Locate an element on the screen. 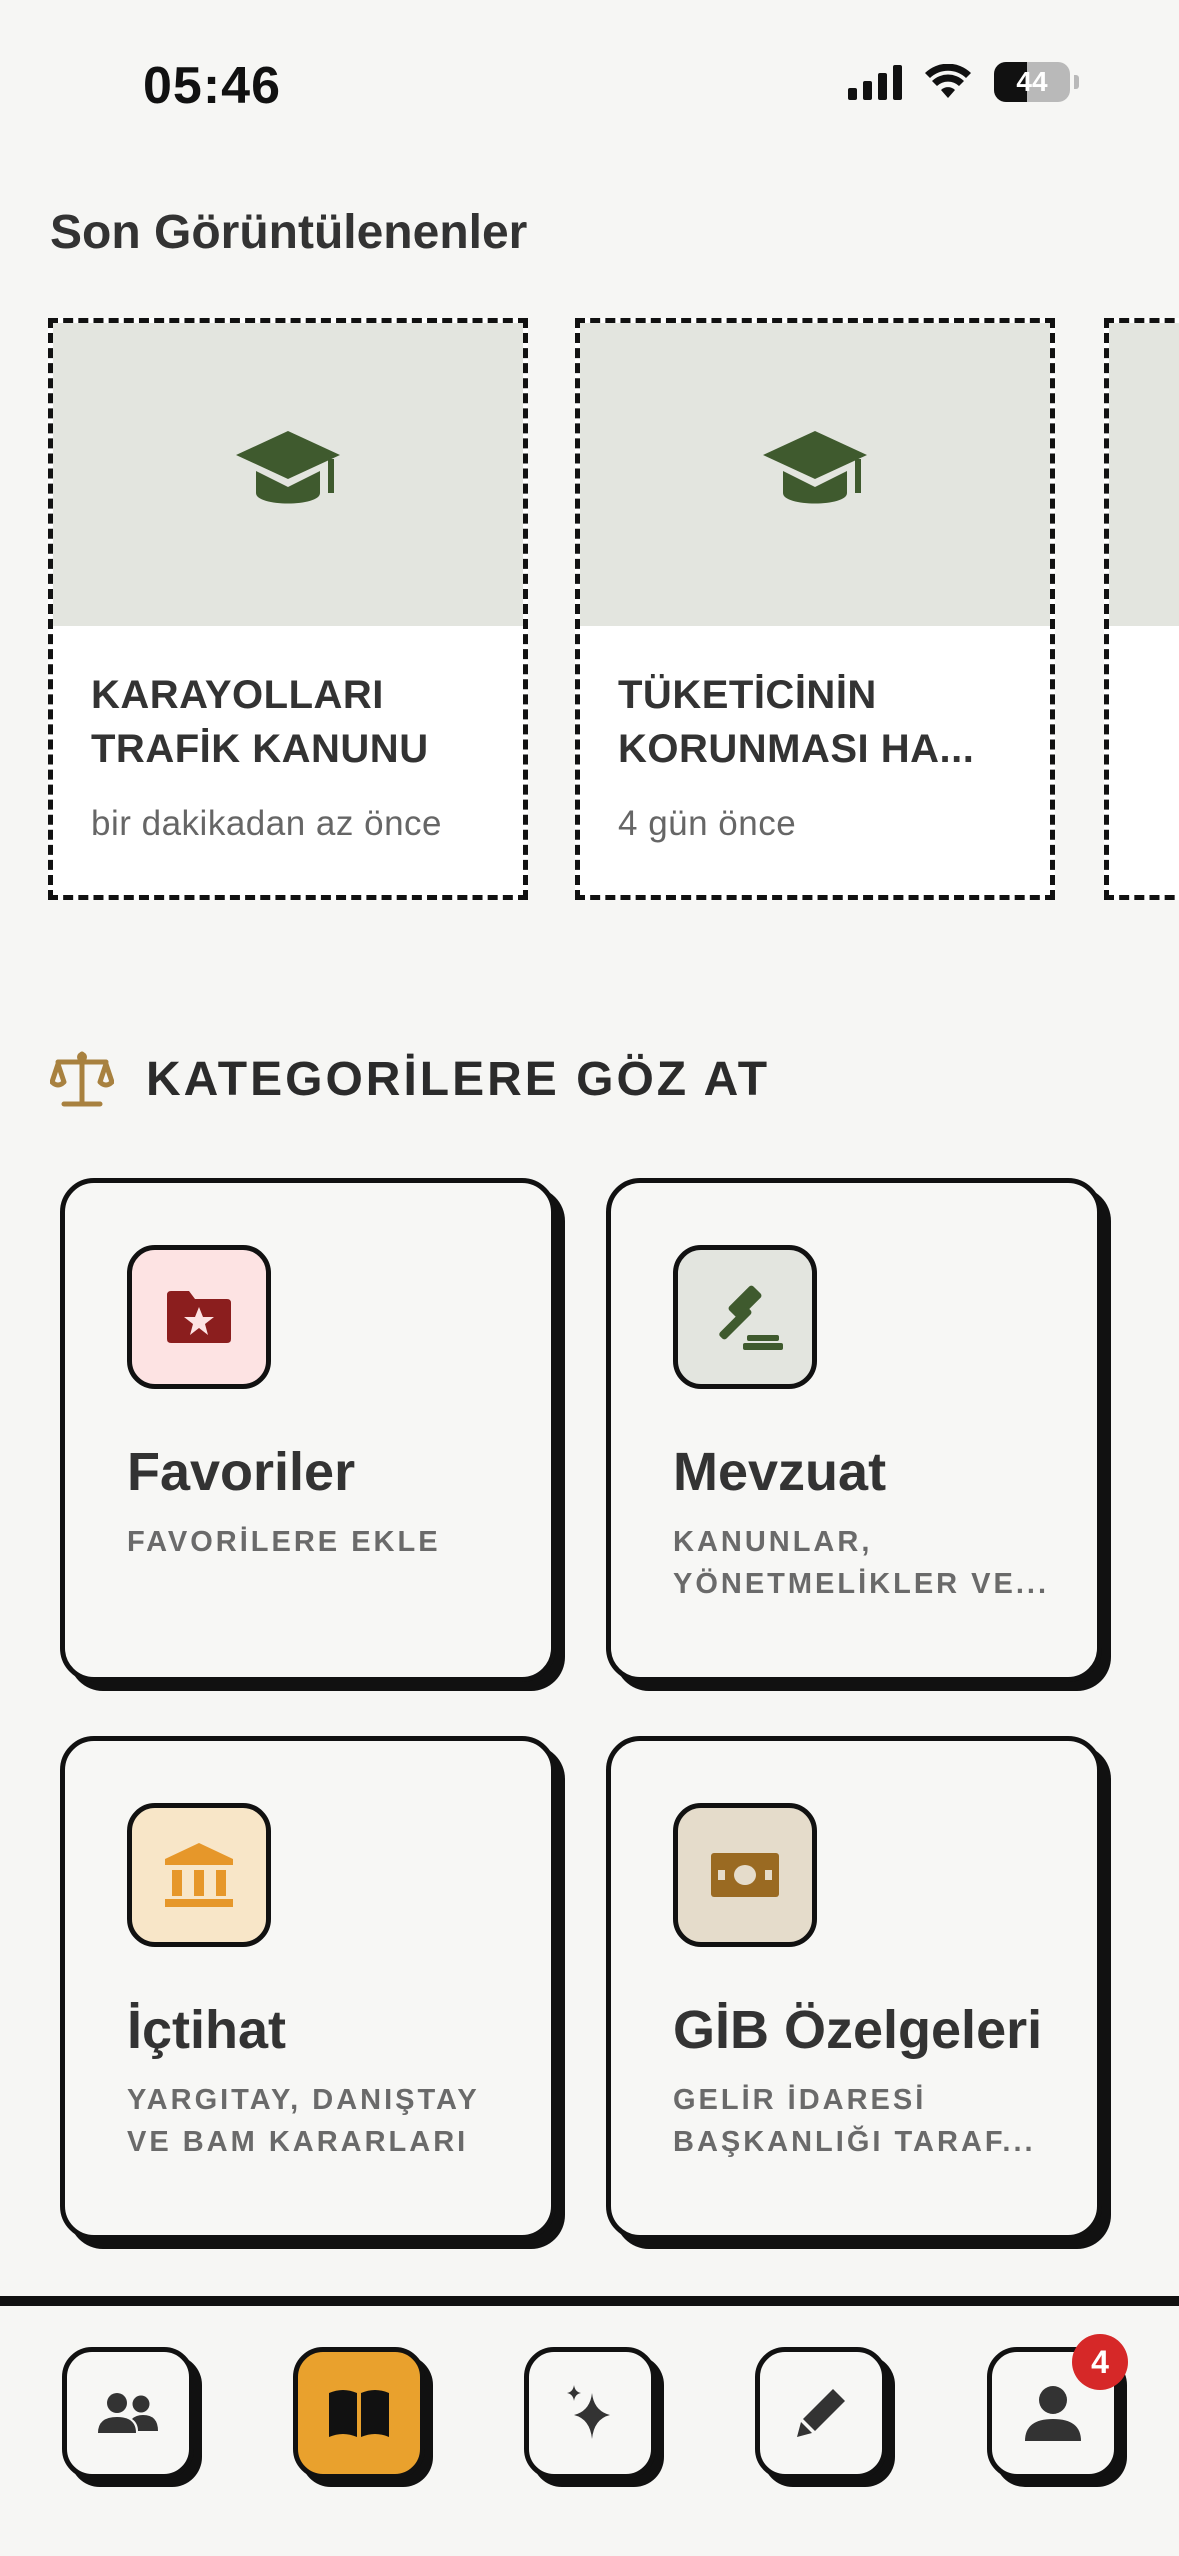  recent-section-title: Son Görüntülenenler is located at coordinates (289, 232).